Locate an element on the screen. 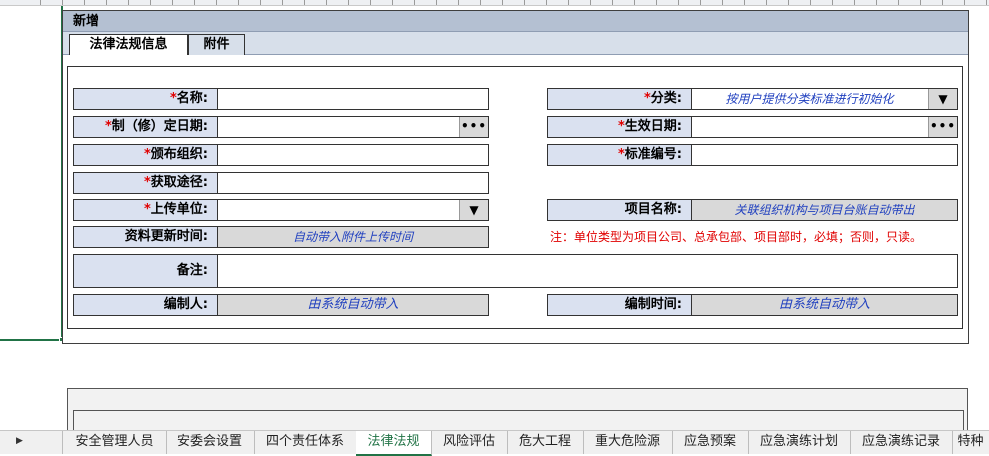  remark-textarea is located at coordinates (587, 271).